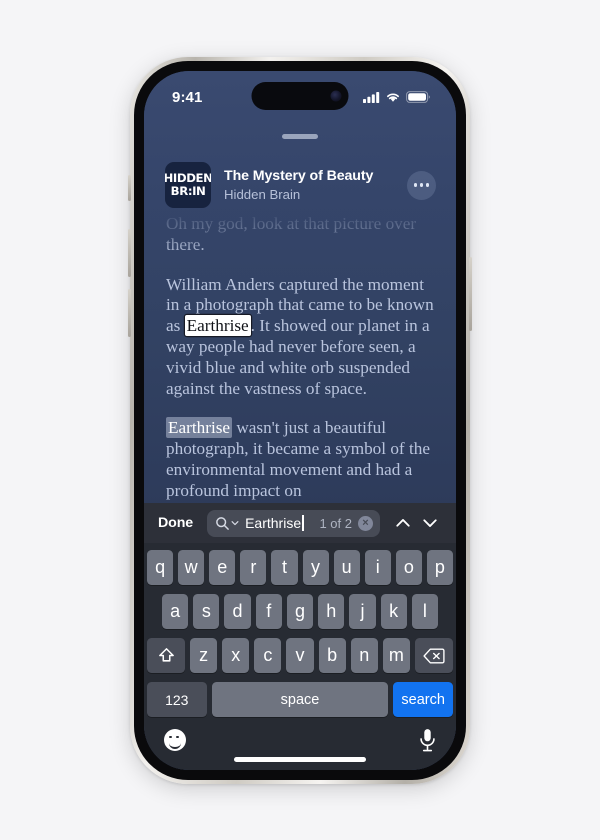 Image resolution: width=600 pixels, height=840 pixels. Describe the element at coordinates (175, 611) in the screenshot. I see `key-a: a` at that location.